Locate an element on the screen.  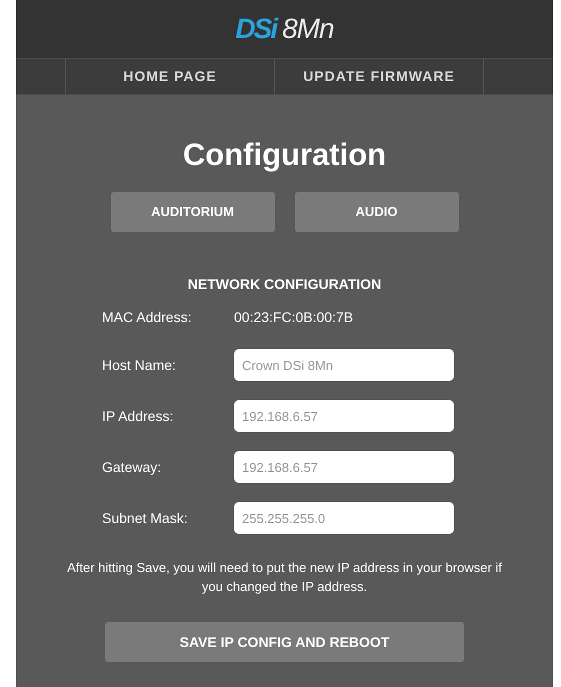
logo-brand: DSi is located at coordinates (255, 29).